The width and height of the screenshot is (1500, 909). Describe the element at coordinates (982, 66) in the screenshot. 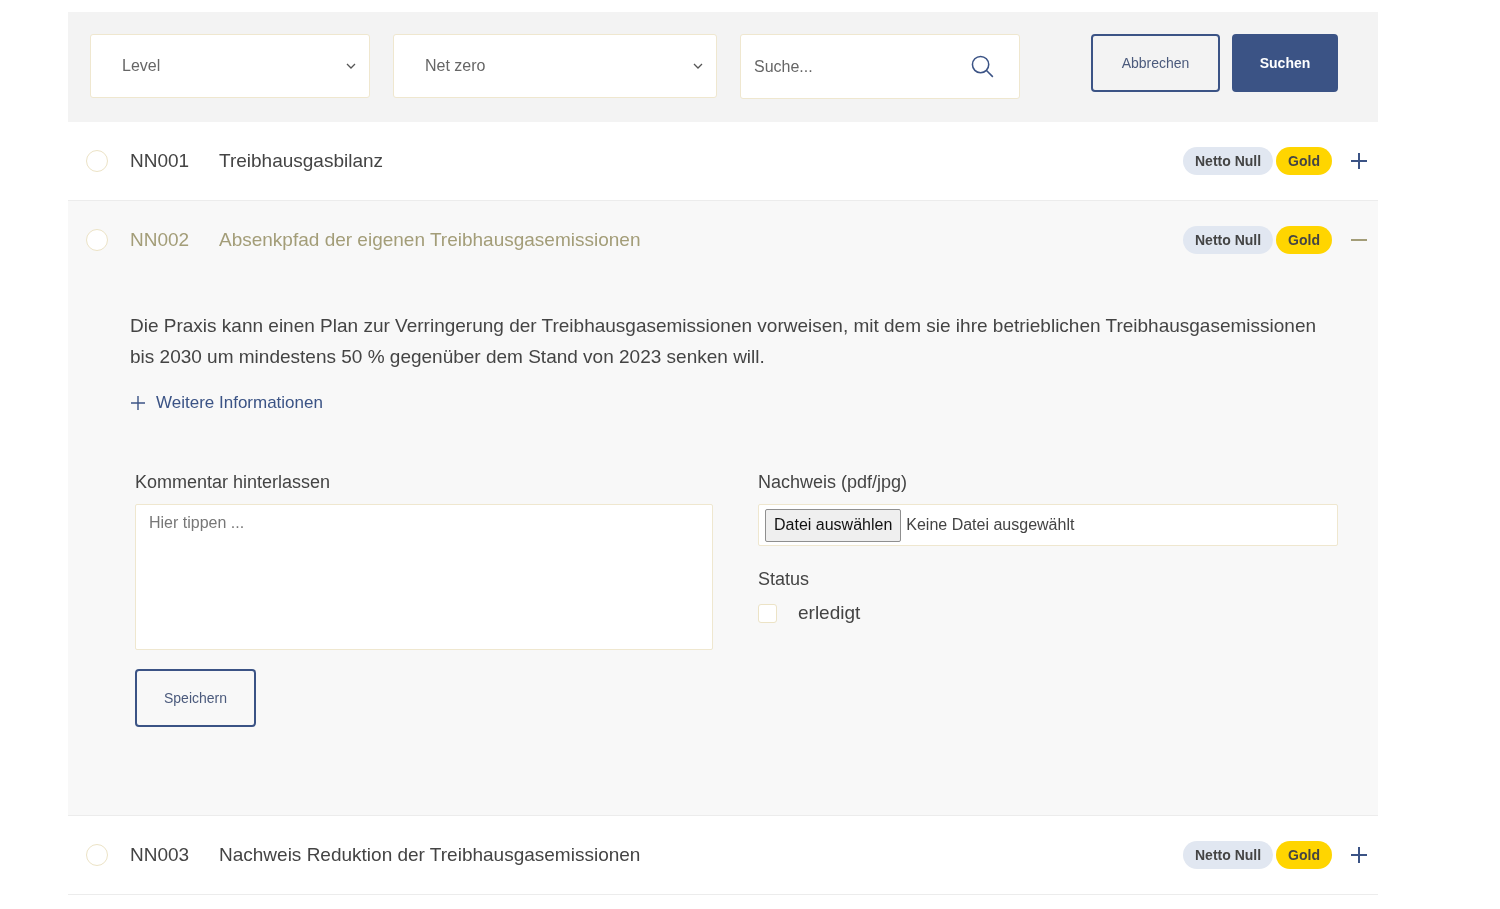

I see `search-icon` at that location.